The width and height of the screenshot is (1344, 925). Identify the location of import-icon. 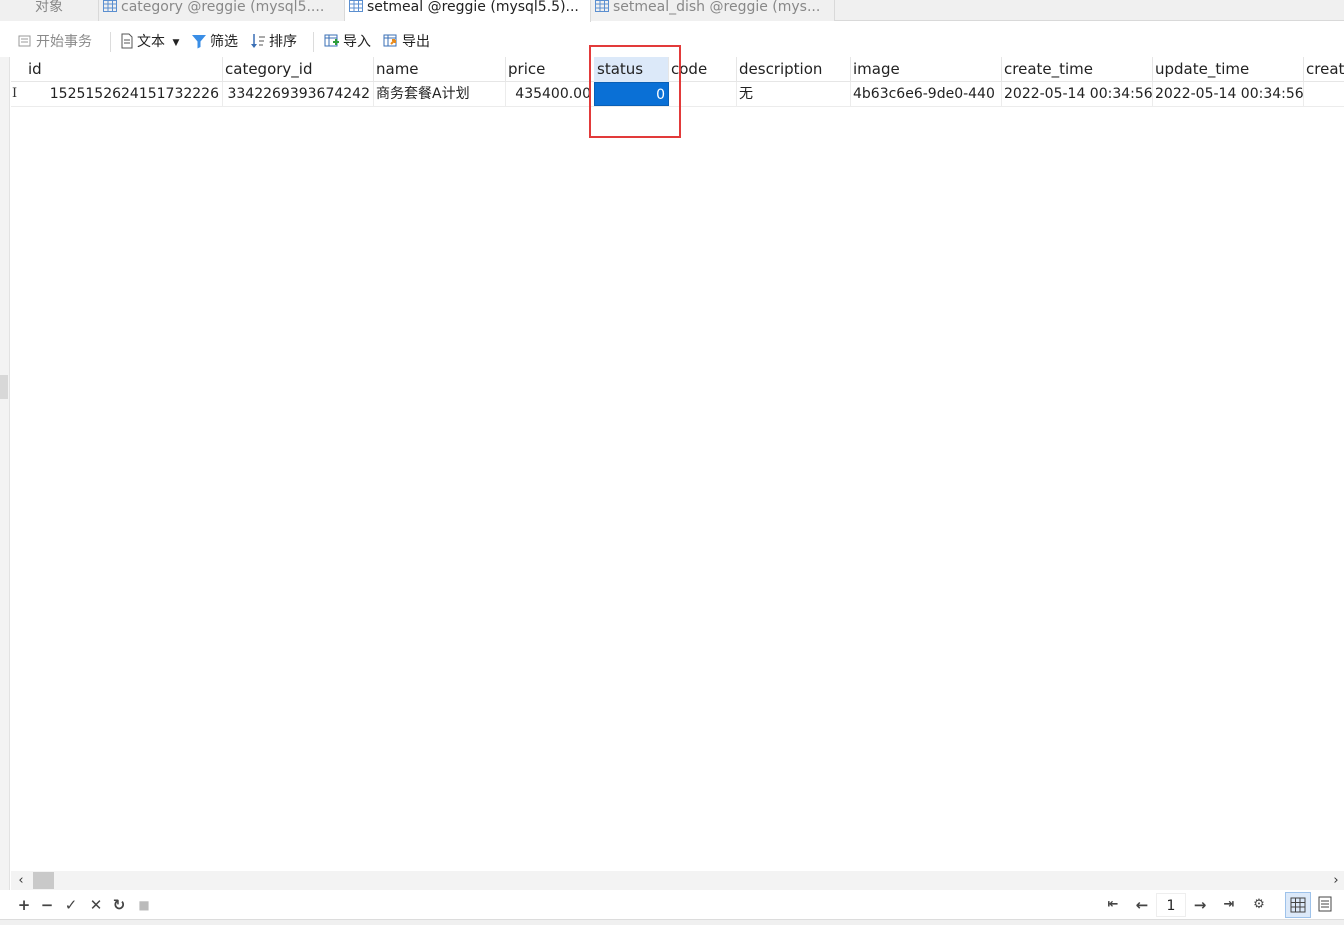
(332, 44).